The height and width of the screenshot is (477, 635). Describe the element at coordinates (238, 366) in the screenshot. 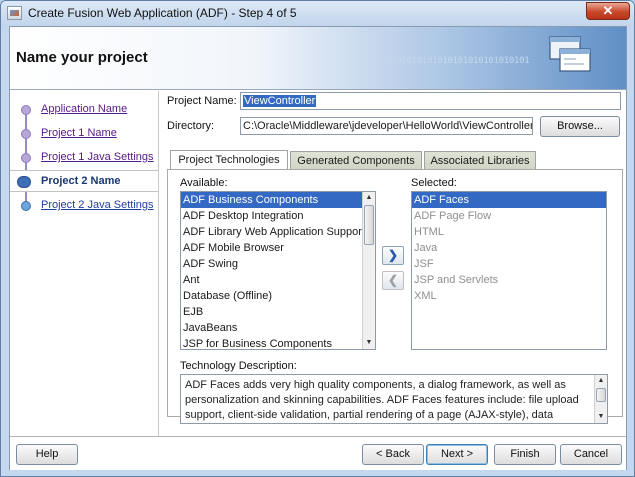

I see `technology-description-label: Technology Description:` at that location.